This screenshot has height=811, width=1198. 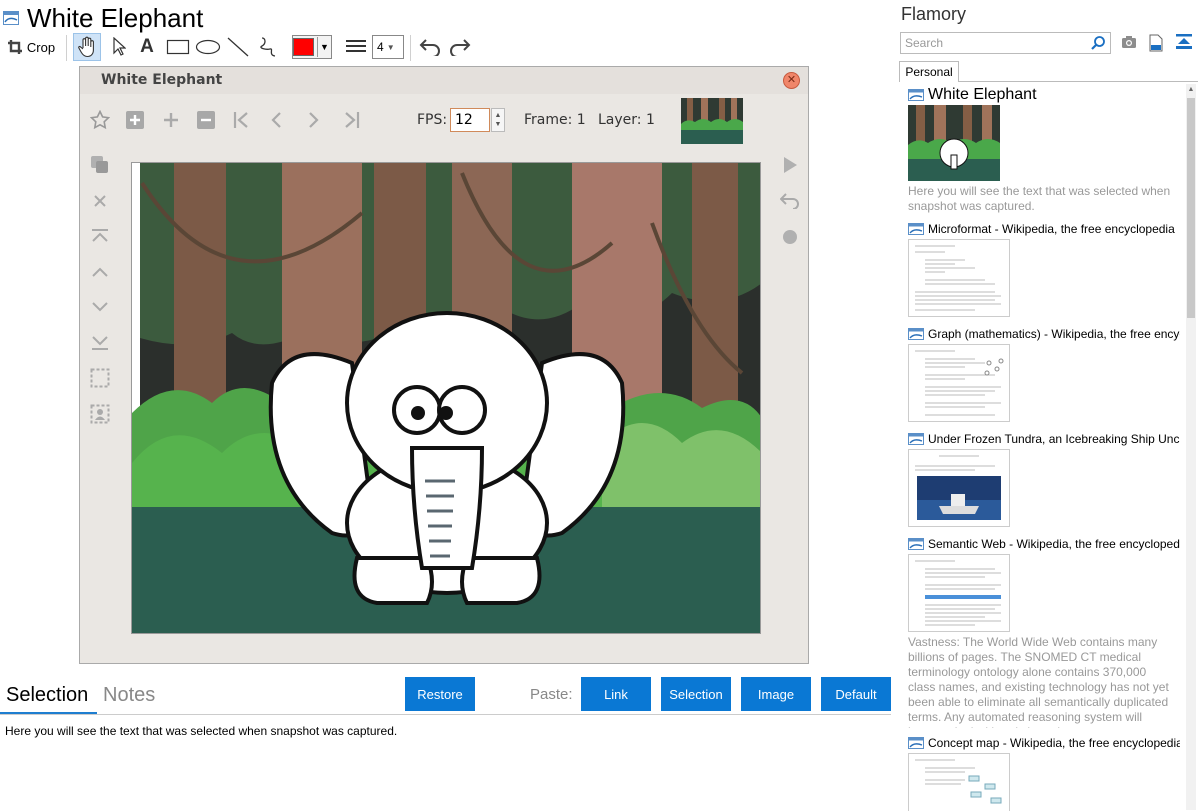 I want to click on minus-button, so click(x=206, y=120).